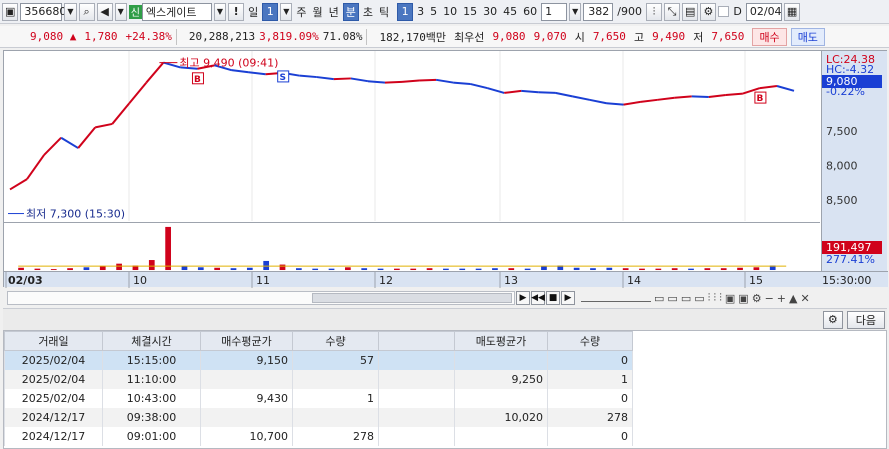 This screenshot has height=449, width=889. Describe the element at coordinates (807, 36) in the screenshot. I see `sell-button: 매도` at that location.